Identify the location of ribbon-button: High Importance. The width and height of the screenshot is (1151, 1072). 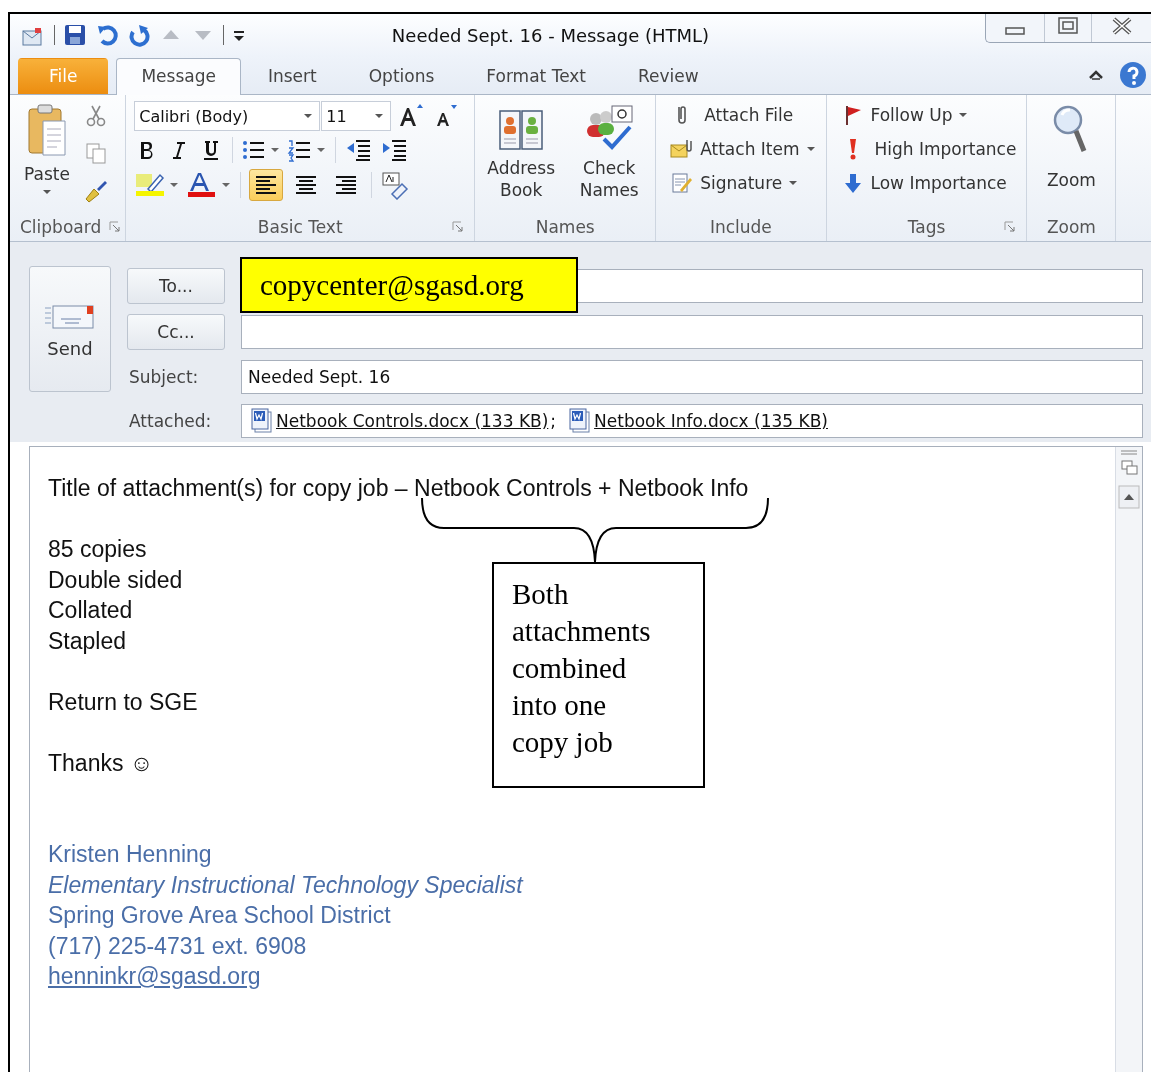
(928, 149).